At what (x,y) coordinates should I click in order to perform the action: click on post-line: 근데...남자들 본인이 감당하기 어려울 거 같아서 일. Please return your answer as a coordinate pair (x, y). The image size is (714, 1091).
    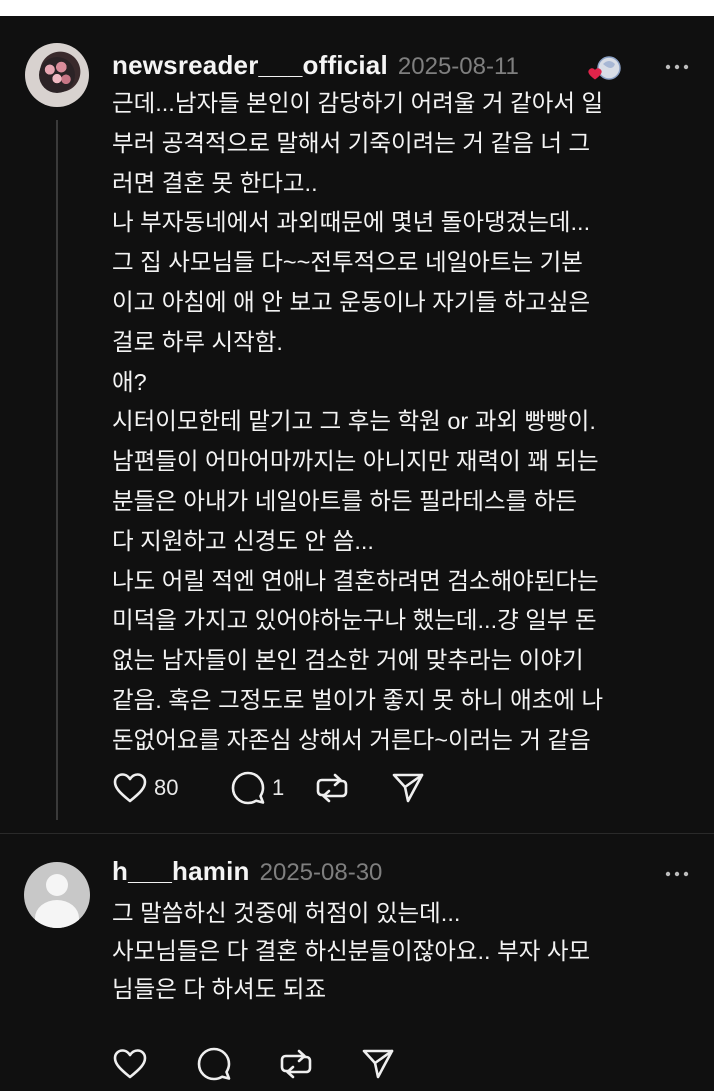
    Looking at the image, I should click on (358, 103).